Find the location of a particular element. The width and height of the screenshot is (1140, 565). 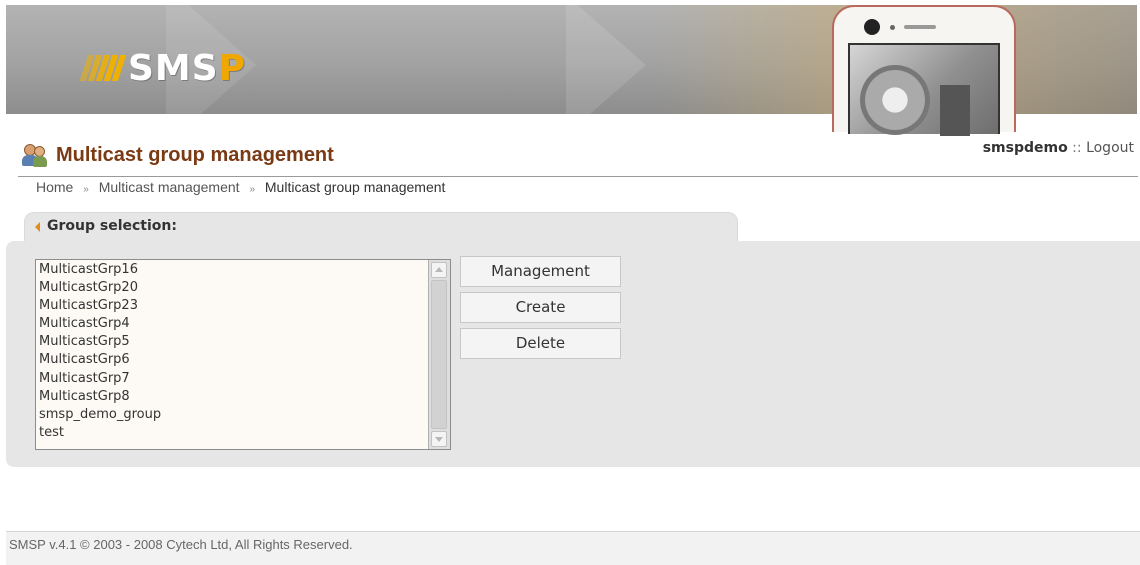

logo-text-accent: P is located at coordinates (232, 68).